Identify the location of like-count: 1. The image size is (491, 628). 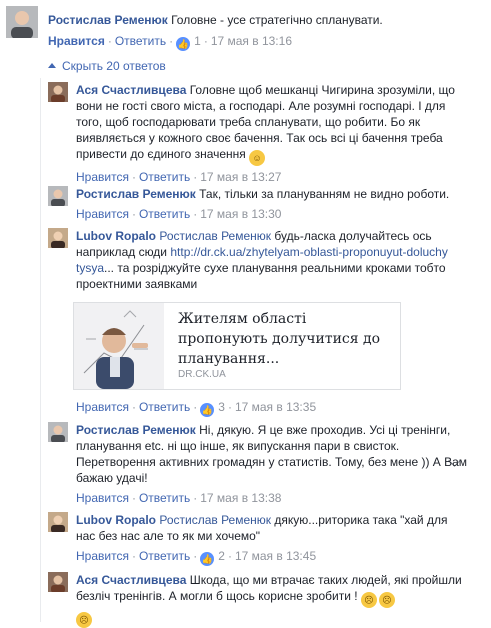
(197, 41).